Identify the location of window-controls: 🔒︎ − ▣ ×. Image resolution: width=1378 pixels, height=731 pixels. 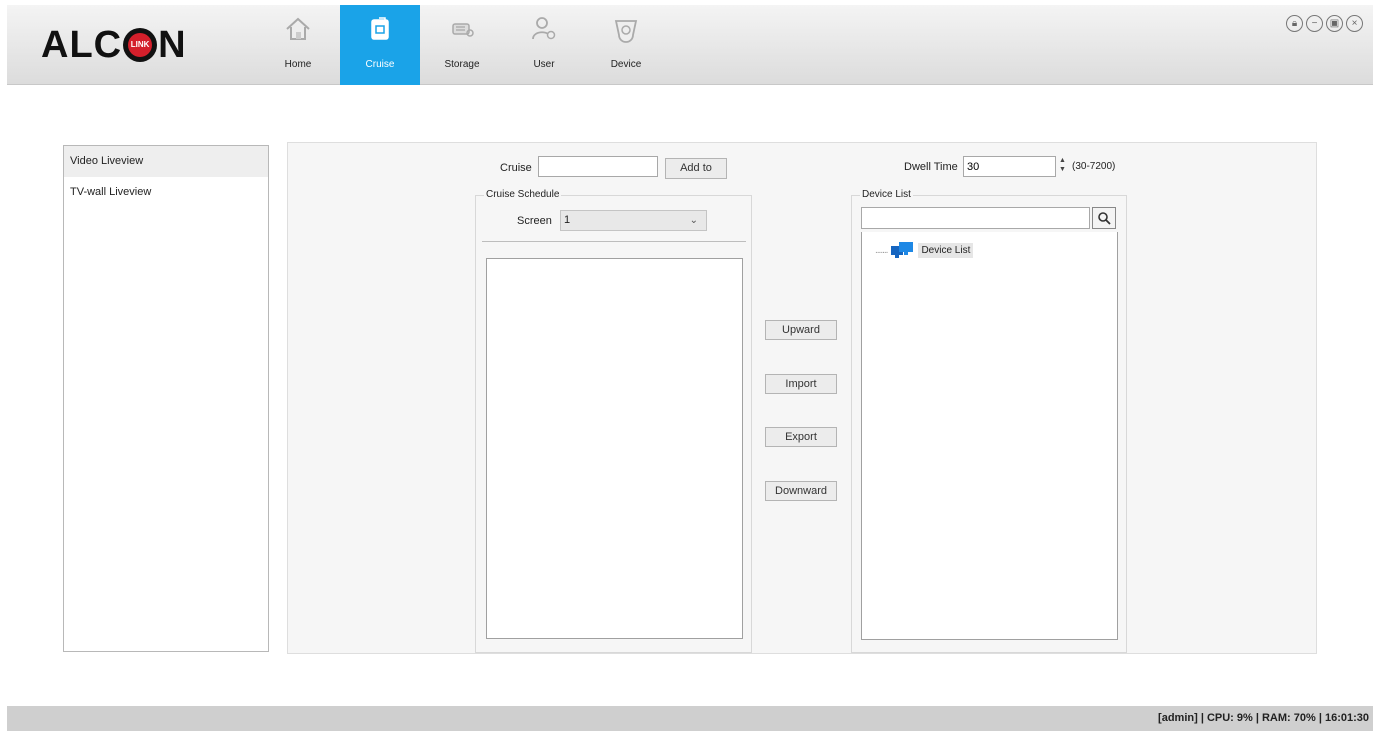
(1324, 23).